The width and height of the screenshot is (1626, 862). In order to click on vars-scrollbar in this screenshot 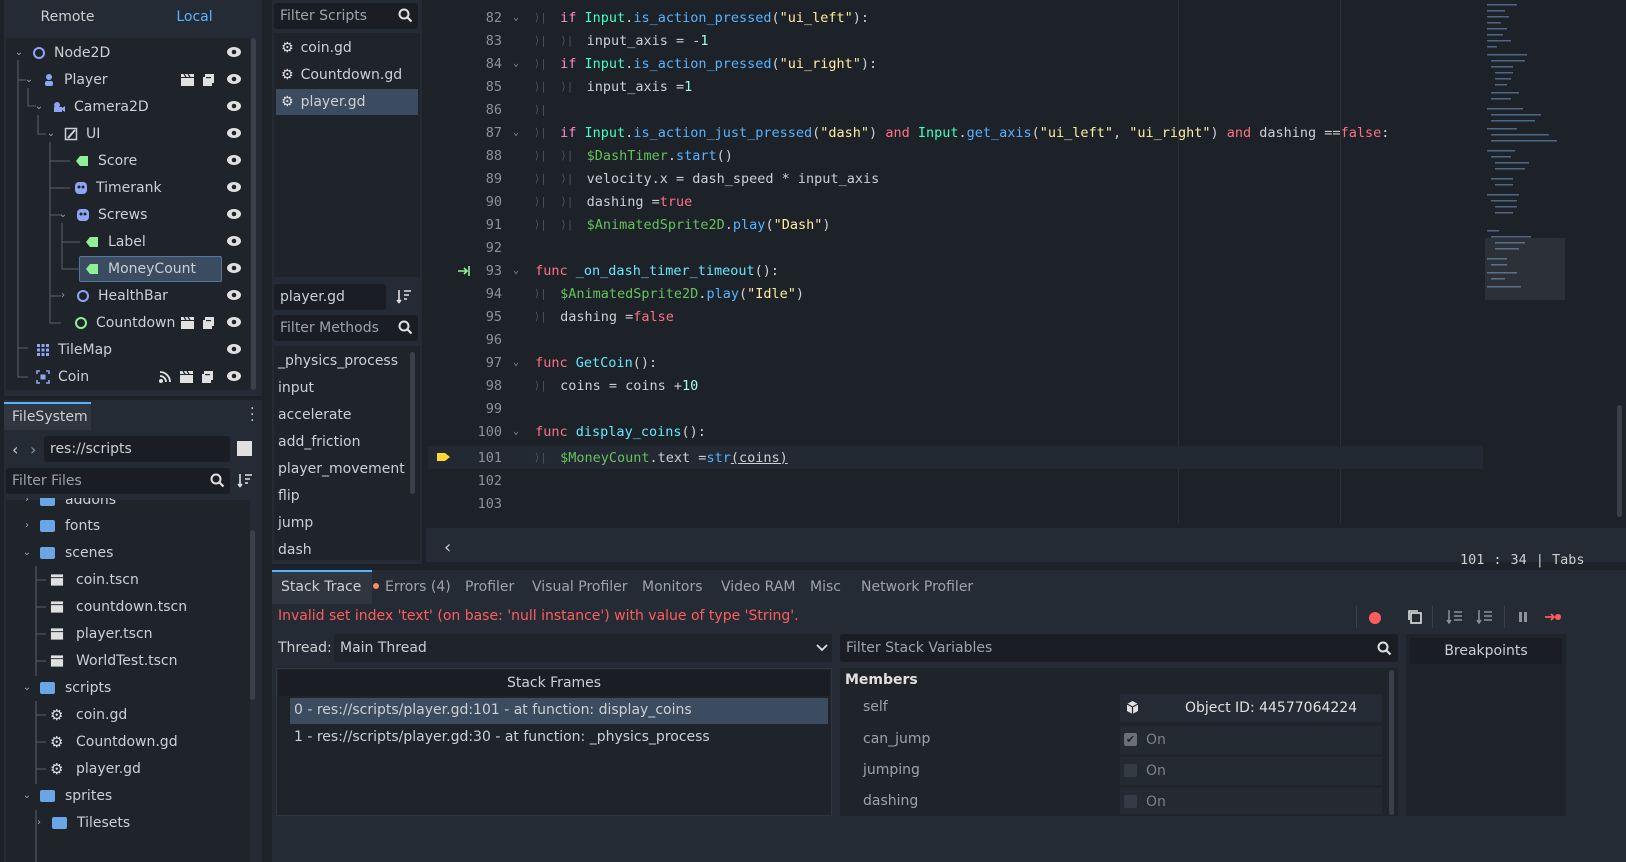, I will do `click(1391, 742)`.